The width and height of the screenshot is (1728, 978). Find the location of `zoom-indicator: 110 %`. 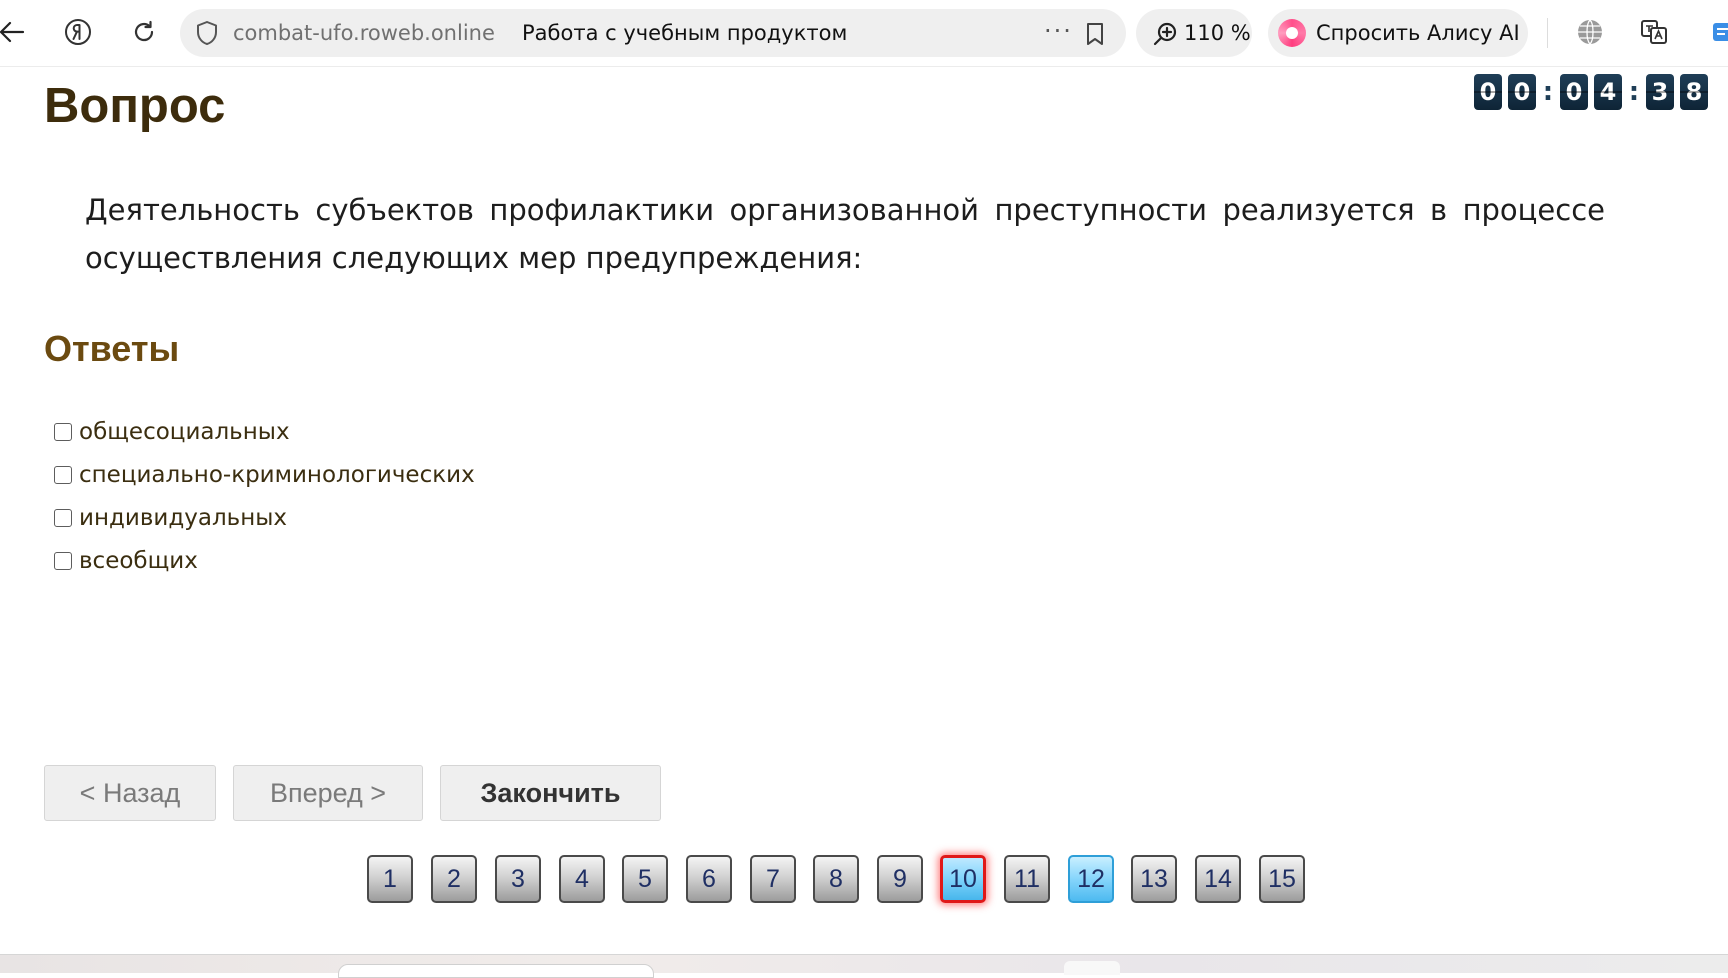

zoom-indicator: 110 % is located at coordinates (1194, 33).